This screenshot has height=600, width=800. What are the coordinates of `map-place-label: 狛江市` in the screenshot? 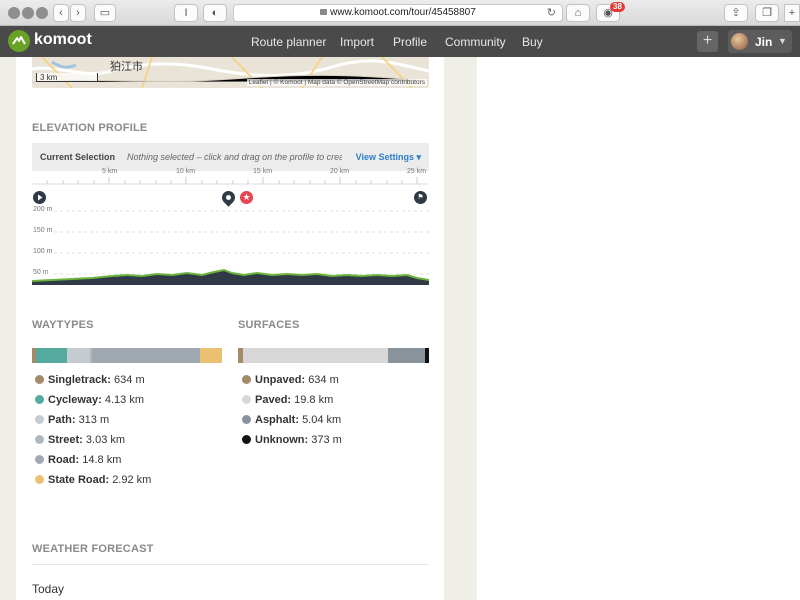 It's located at (126, 67).